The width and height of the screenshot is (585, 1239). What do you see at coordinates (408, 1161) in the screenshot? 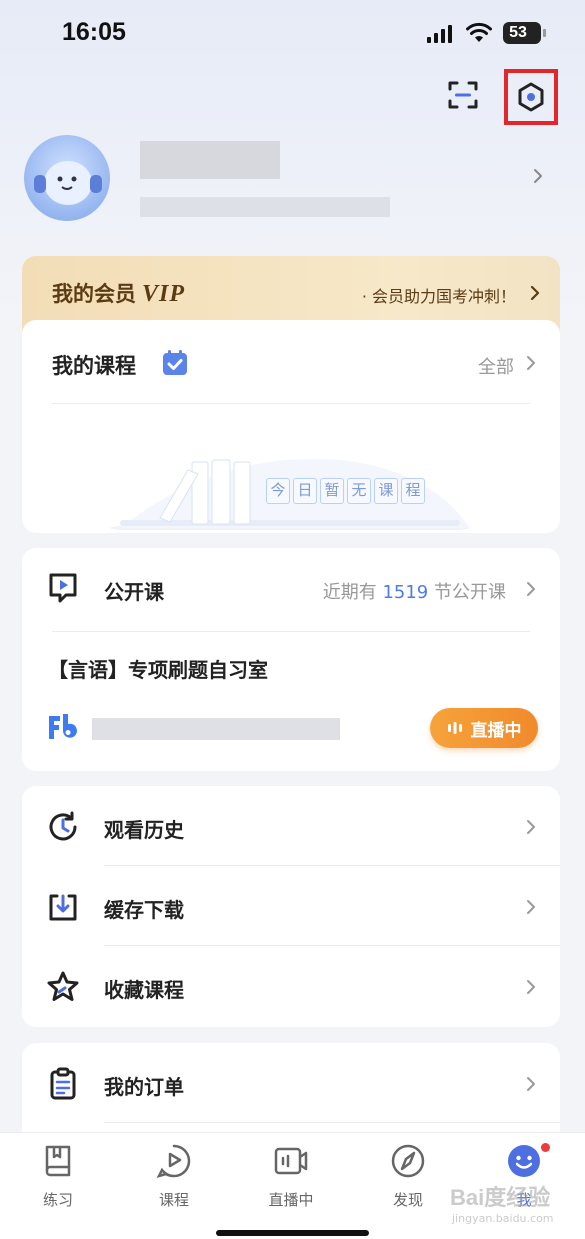
I see `compass-icon` at bounding box center [408, 1161].